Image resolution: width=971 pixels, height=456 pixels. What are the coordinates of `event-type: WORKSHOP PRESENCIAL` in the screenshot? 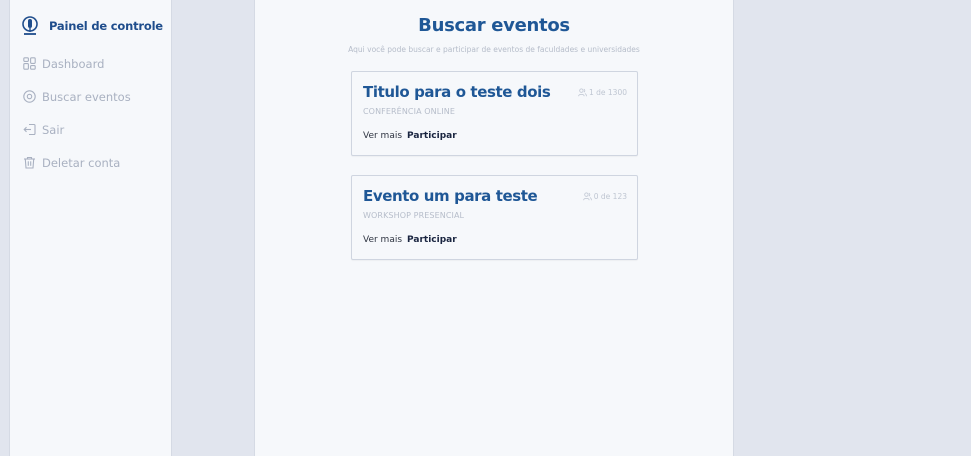 It's located at (414, 215).